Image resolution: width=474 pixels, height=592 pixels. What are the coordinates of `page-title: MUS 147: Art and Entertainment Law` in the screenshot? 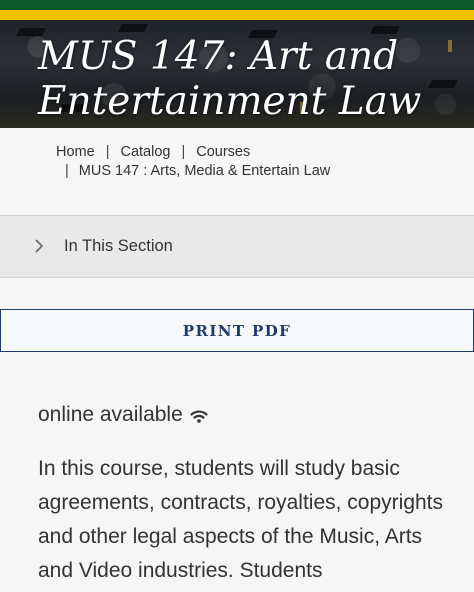 It's located at (230, 79).